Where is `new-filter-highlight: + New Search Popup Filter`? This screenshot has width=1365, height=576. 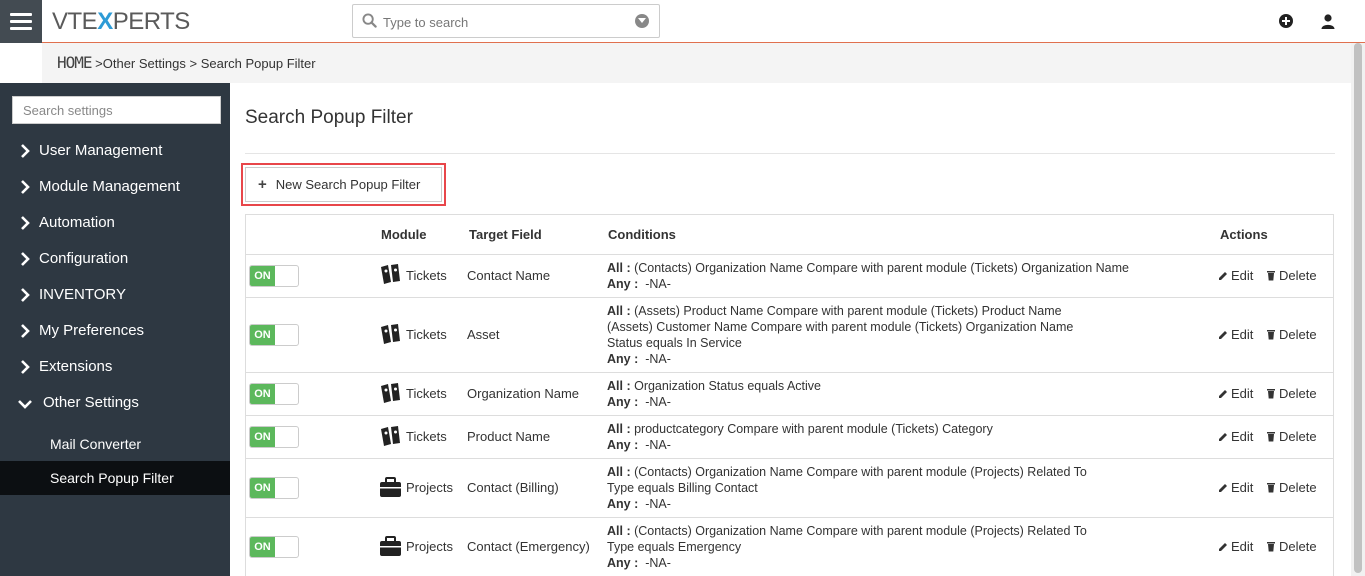
new-filter-highlight: + New Search Popup Filter is located at coordinates (343, 184).